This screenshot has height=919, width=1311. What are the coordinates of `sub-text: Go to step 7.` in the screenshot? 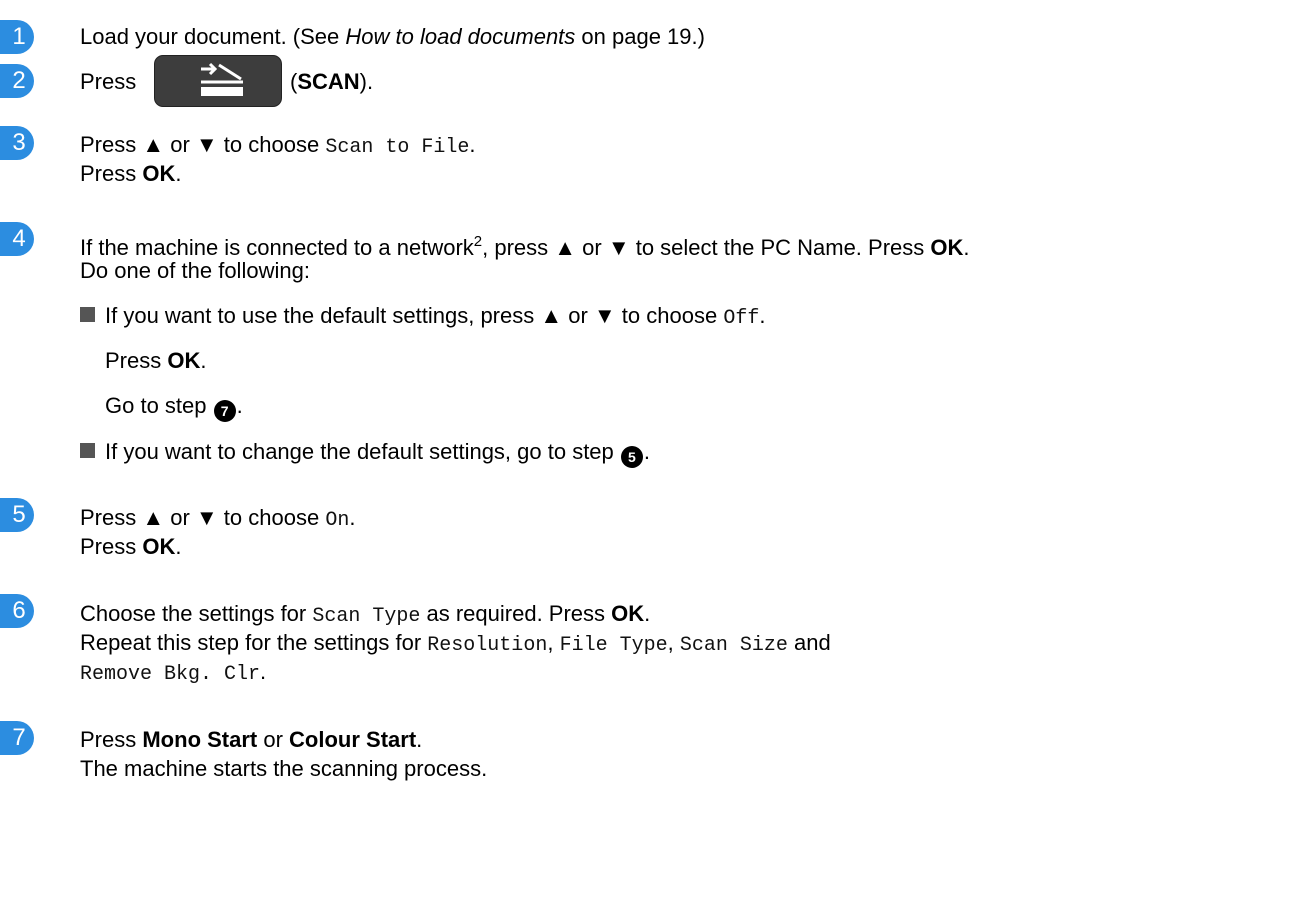 It's located at (174, 406).